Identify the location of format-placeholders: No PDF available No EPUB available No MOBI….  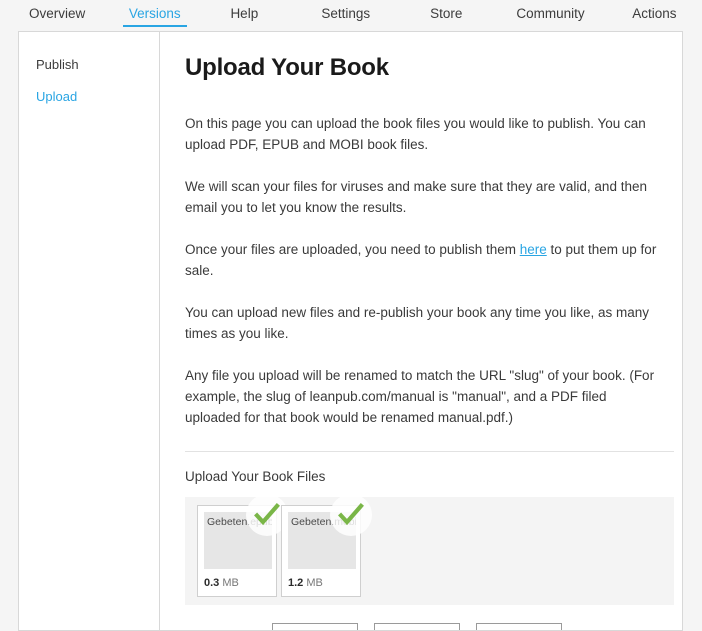
(467, 626).